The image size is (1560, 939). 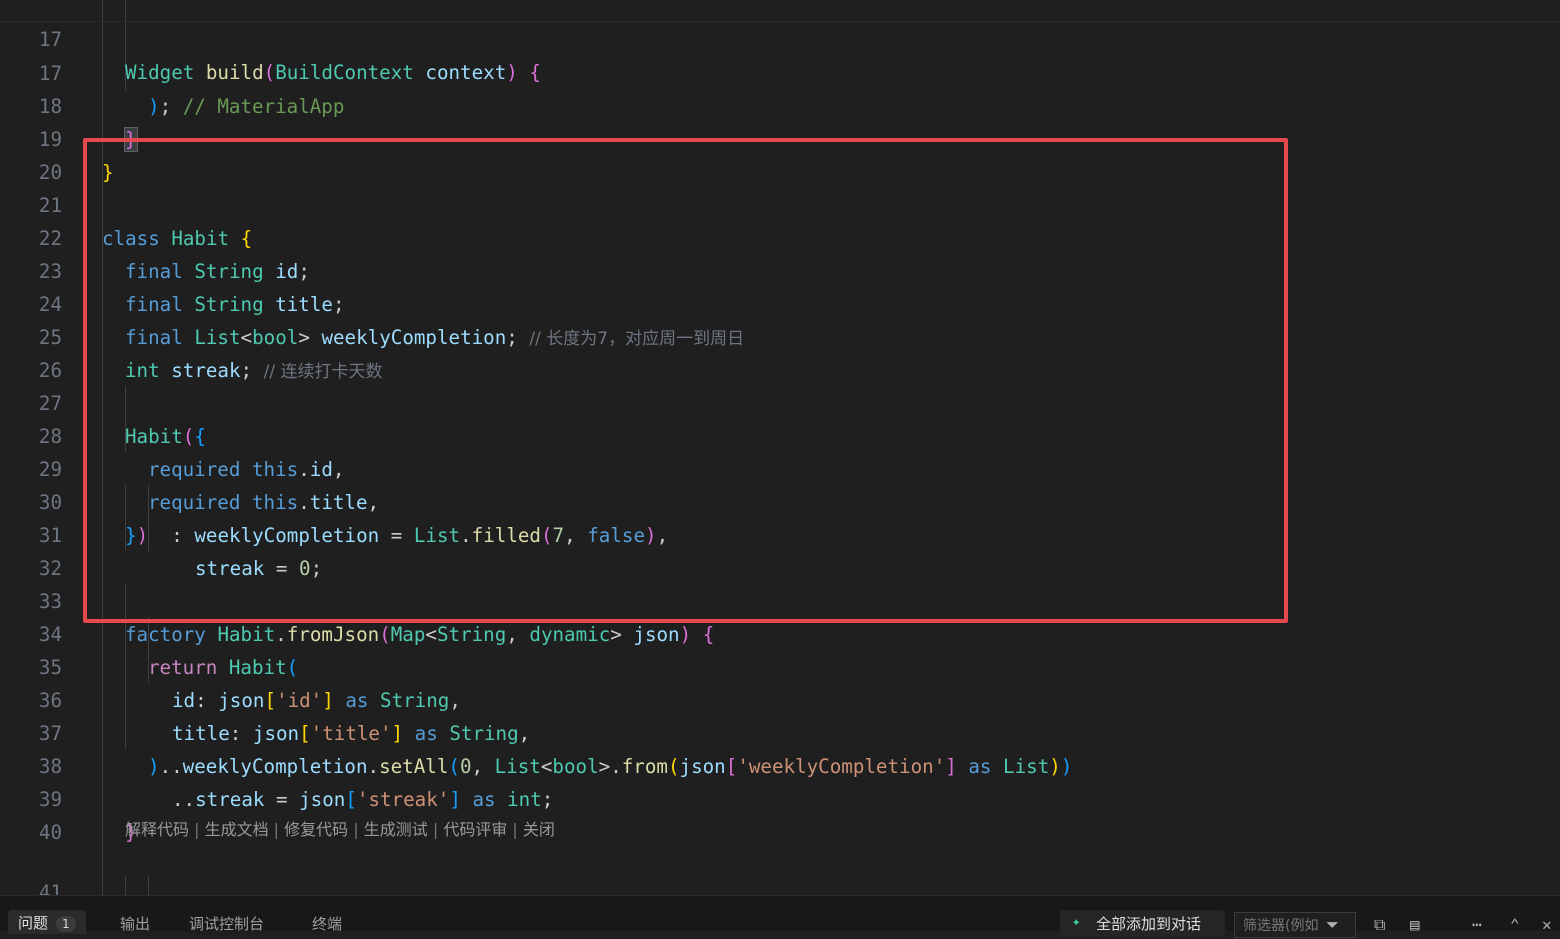 I want to click on codelens-code-review: 代码评审, so click(x=475, y=829).